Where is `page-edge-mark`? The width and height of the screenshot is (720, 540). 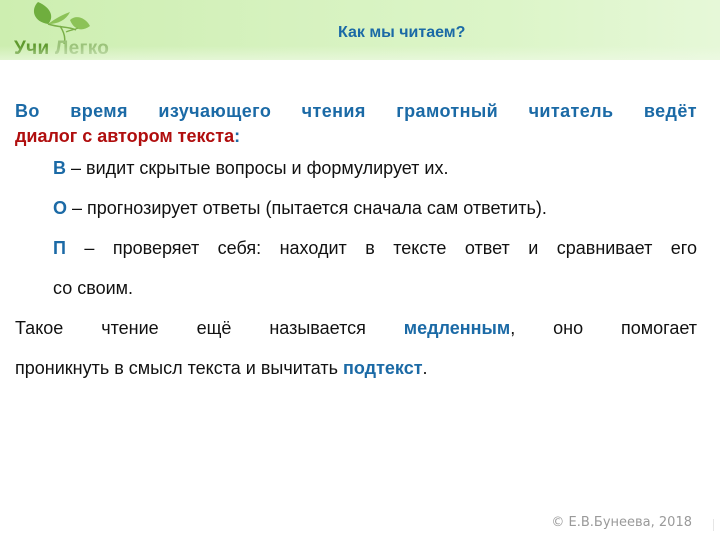 page-edge-mark is located at coordinates (713, 525).